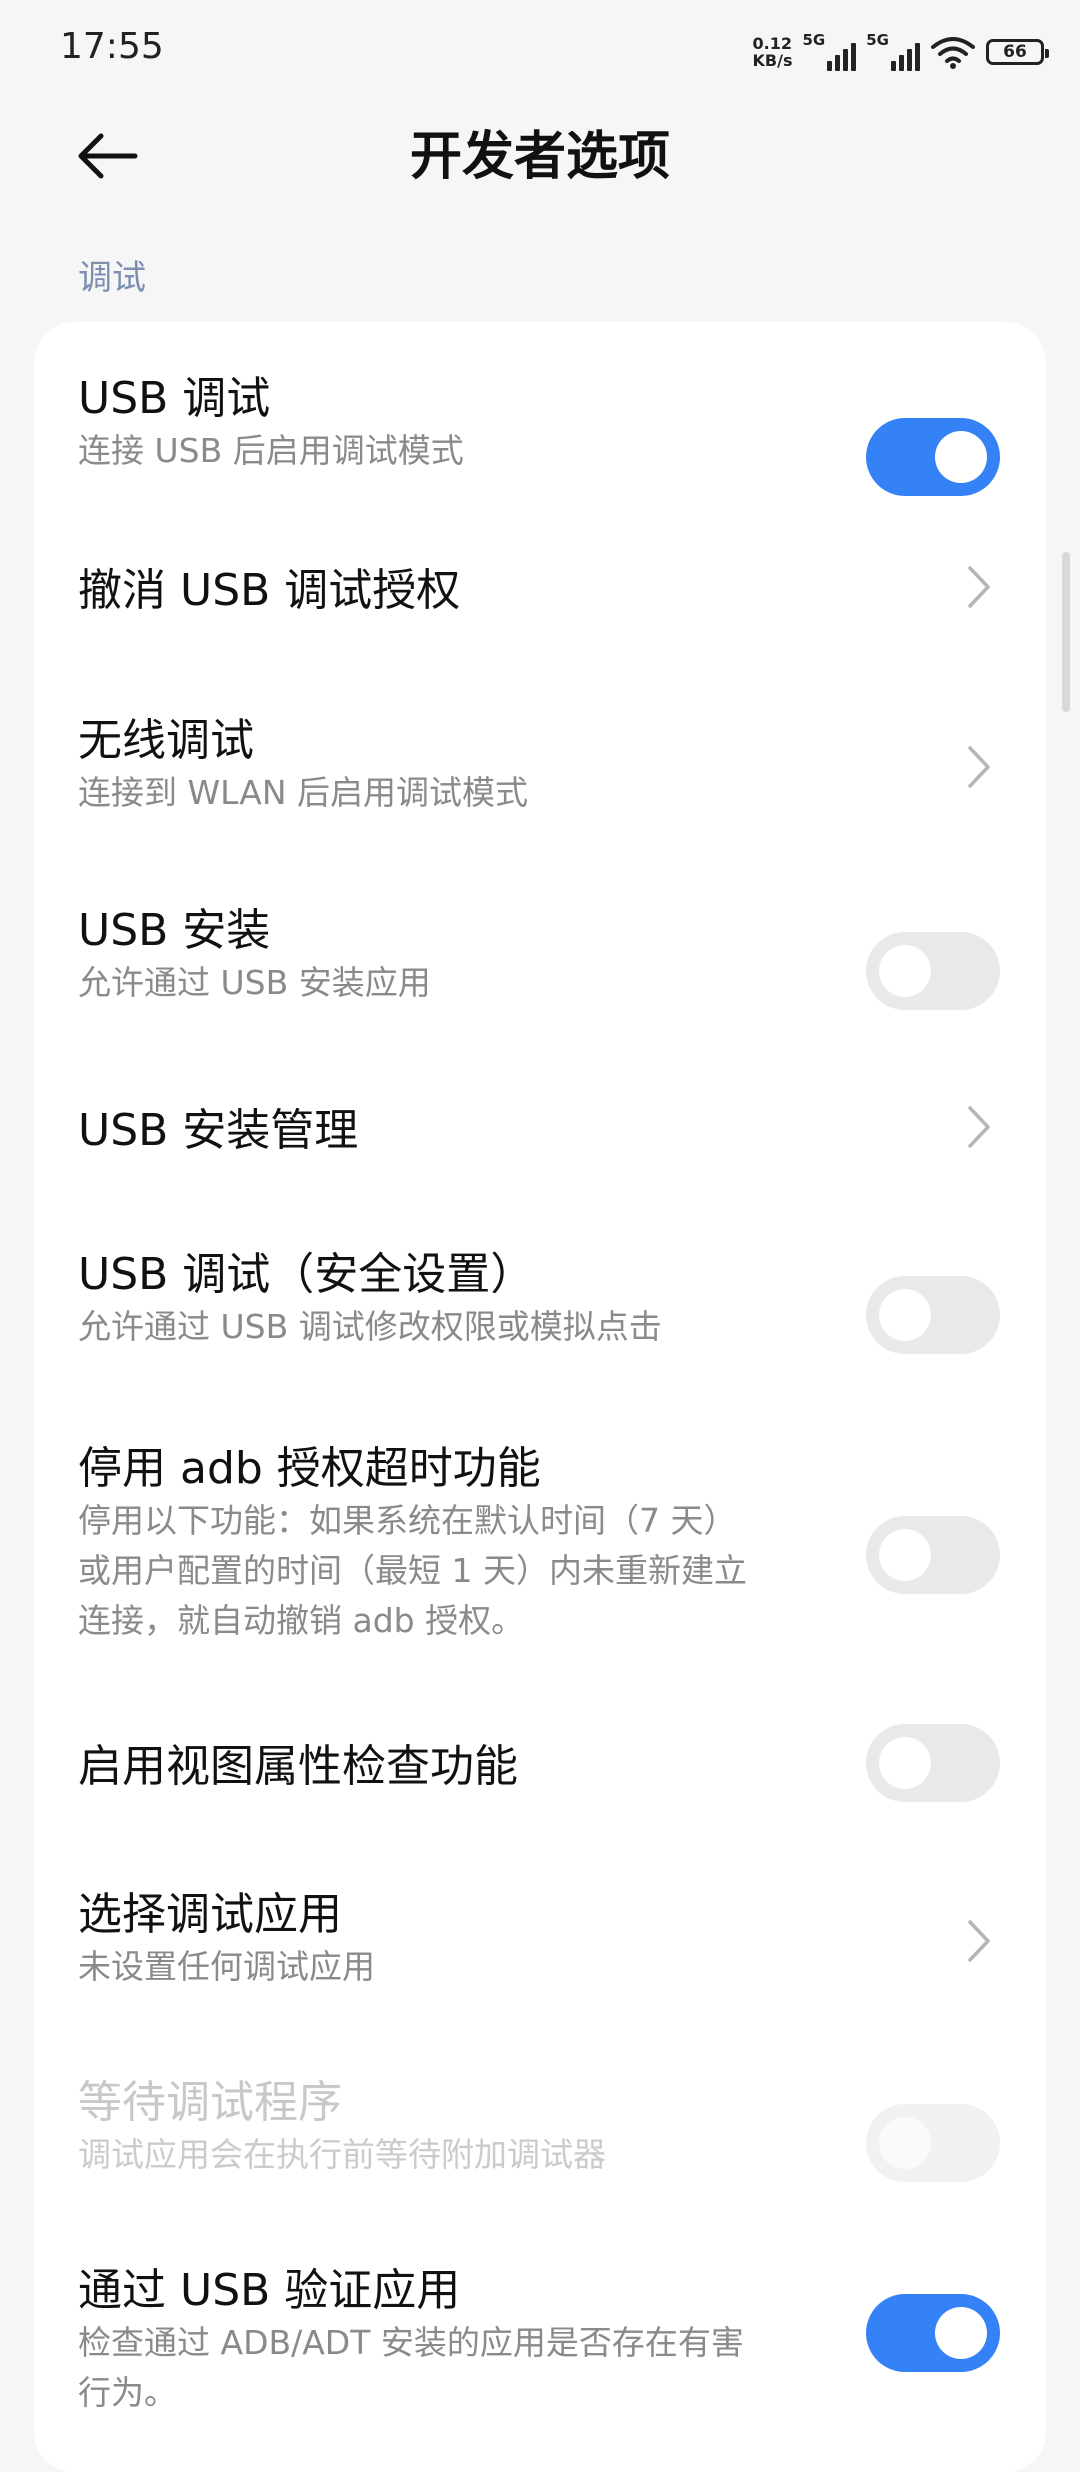 This screenshot has height=2472, width=1080. Describe the element at coordinates (271, 450) in the screenshot. I see `setting-subtitle: 连接 USB 后启用调试模式` at that location.